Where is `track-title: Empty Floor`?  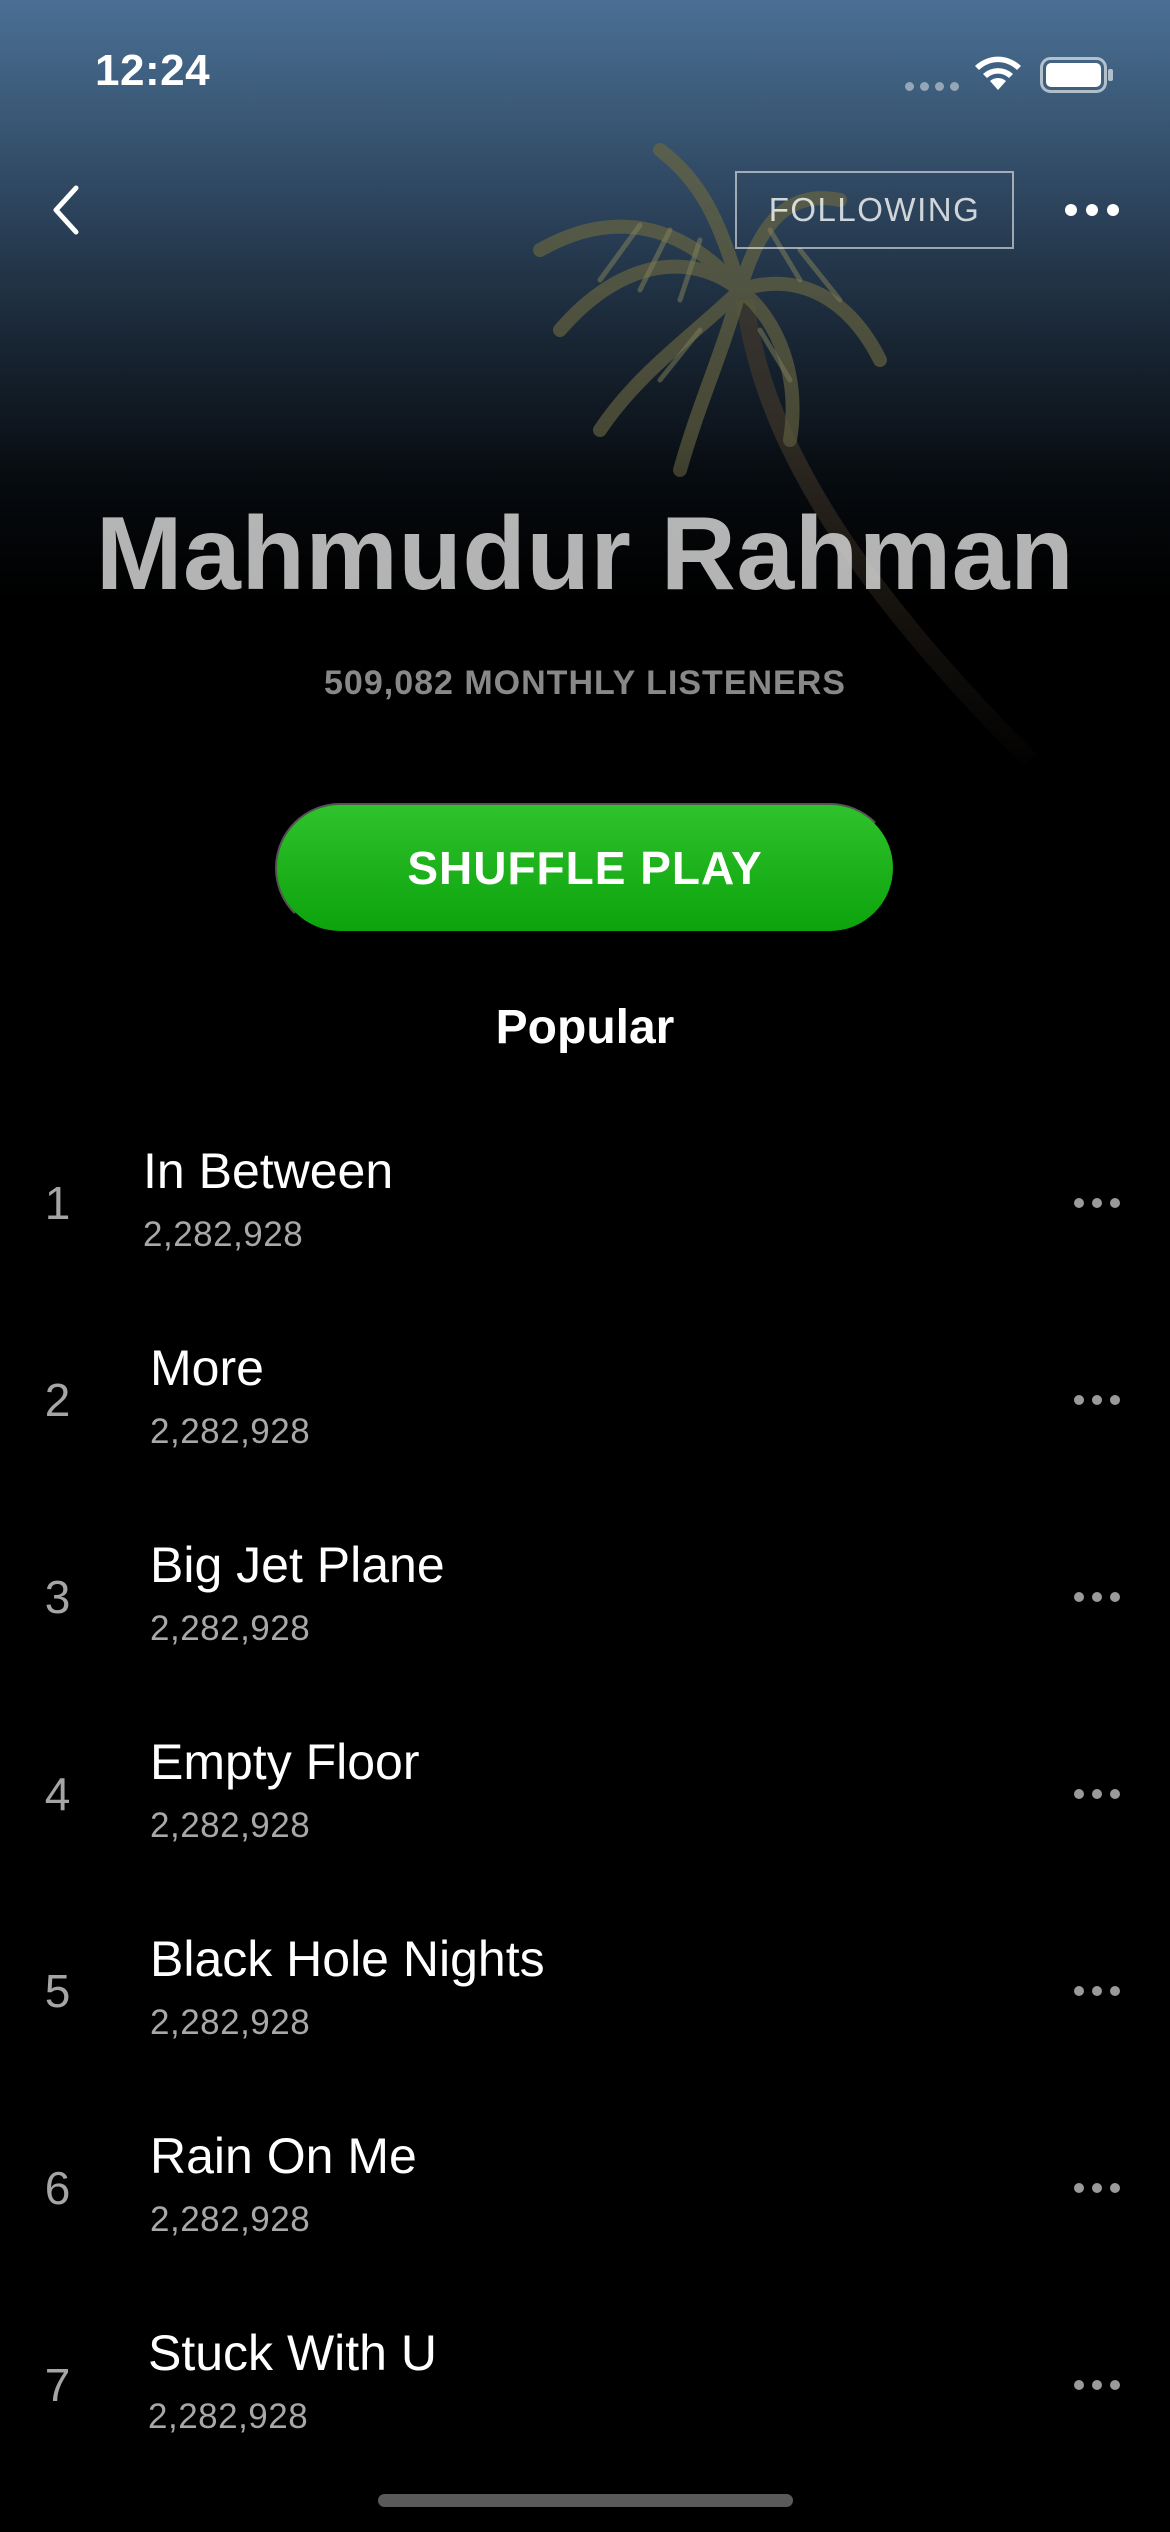
track-title: Empty Floor is located at coordinates (285, 1762).